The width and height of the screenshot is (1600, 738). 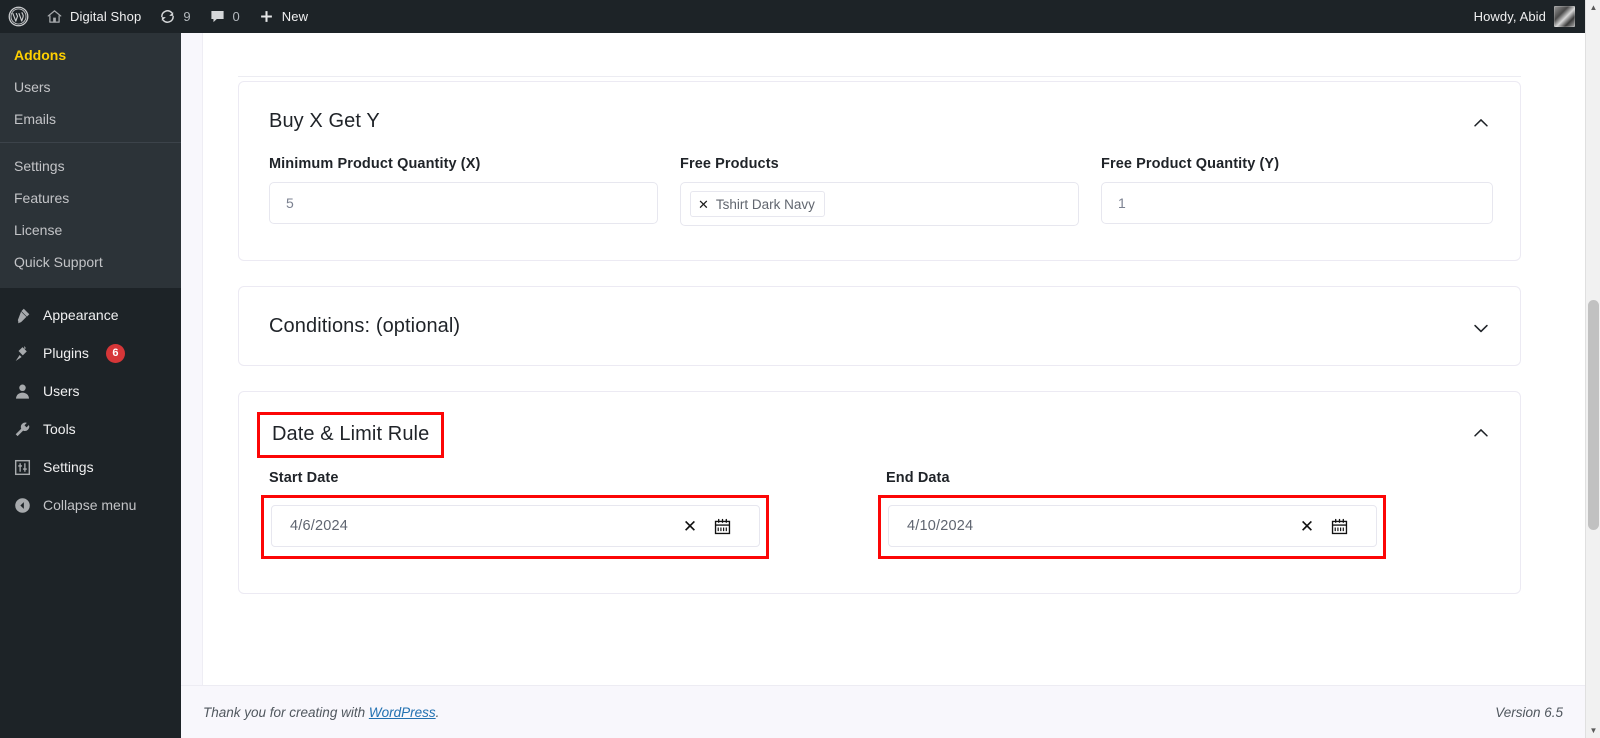 I want to click on updates-count: 9, so click(x=187, y=16).